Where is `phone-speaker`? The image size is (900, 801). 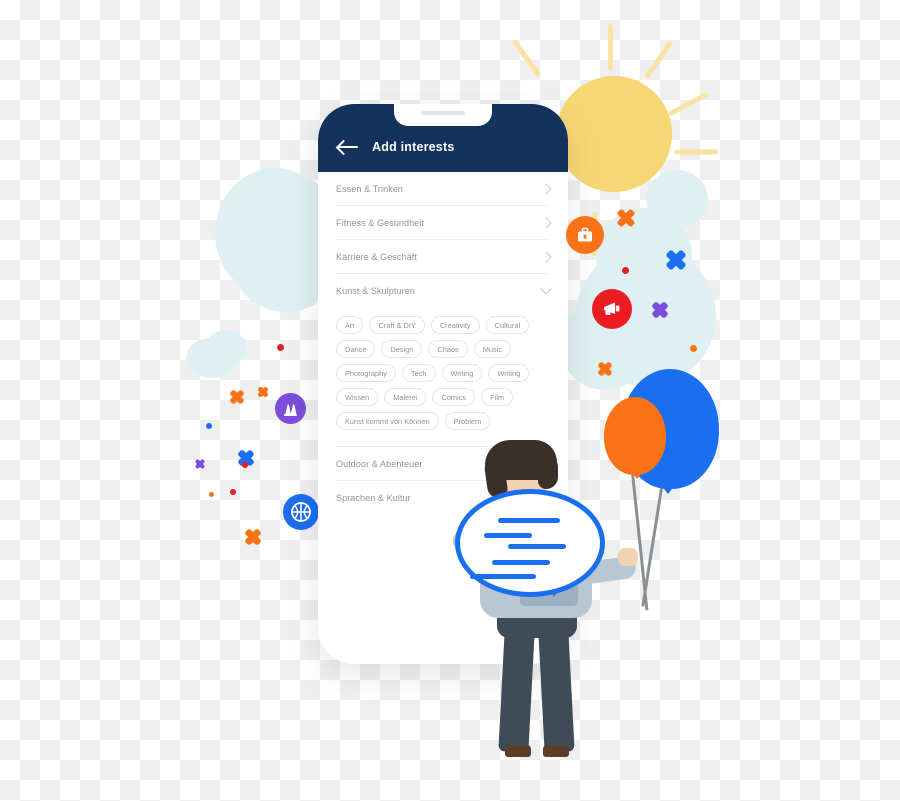
phone-speaker is located at coordinates (443, 113).